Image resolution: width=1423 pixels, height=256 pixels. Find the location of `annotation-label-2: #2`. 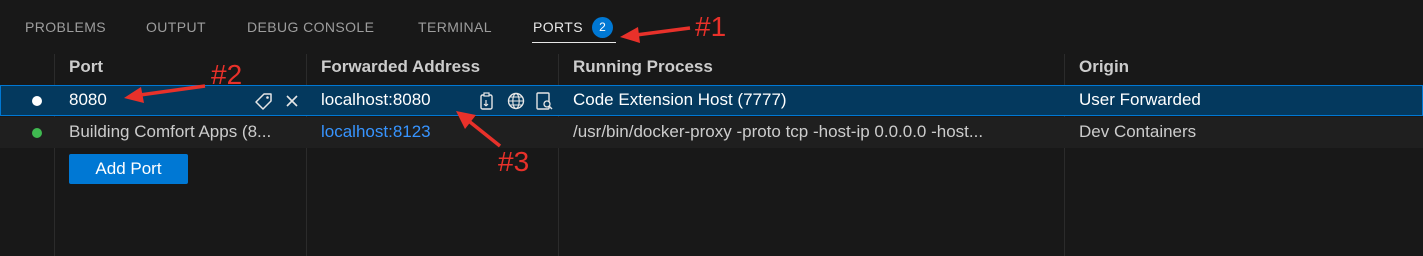

annotation-label-2: #2 is located at coordinates (227, 74).